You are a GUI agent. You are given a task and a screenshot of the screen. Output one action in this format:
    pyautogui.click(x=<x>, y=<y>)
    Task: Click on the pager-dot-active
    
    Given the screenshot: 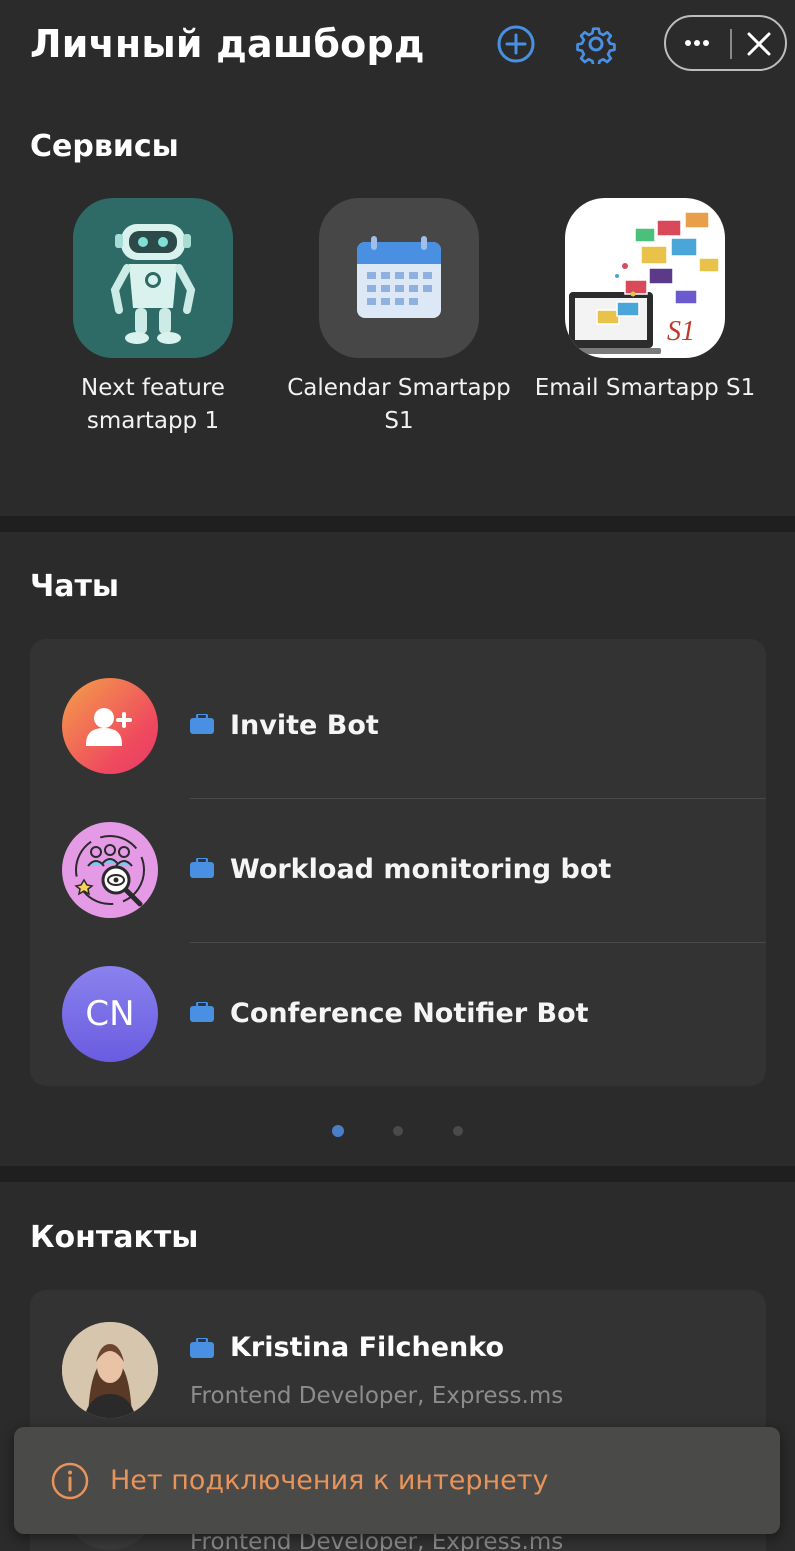 What is the action you would take?
    pyautogui.click(x=338, y=1131)
    